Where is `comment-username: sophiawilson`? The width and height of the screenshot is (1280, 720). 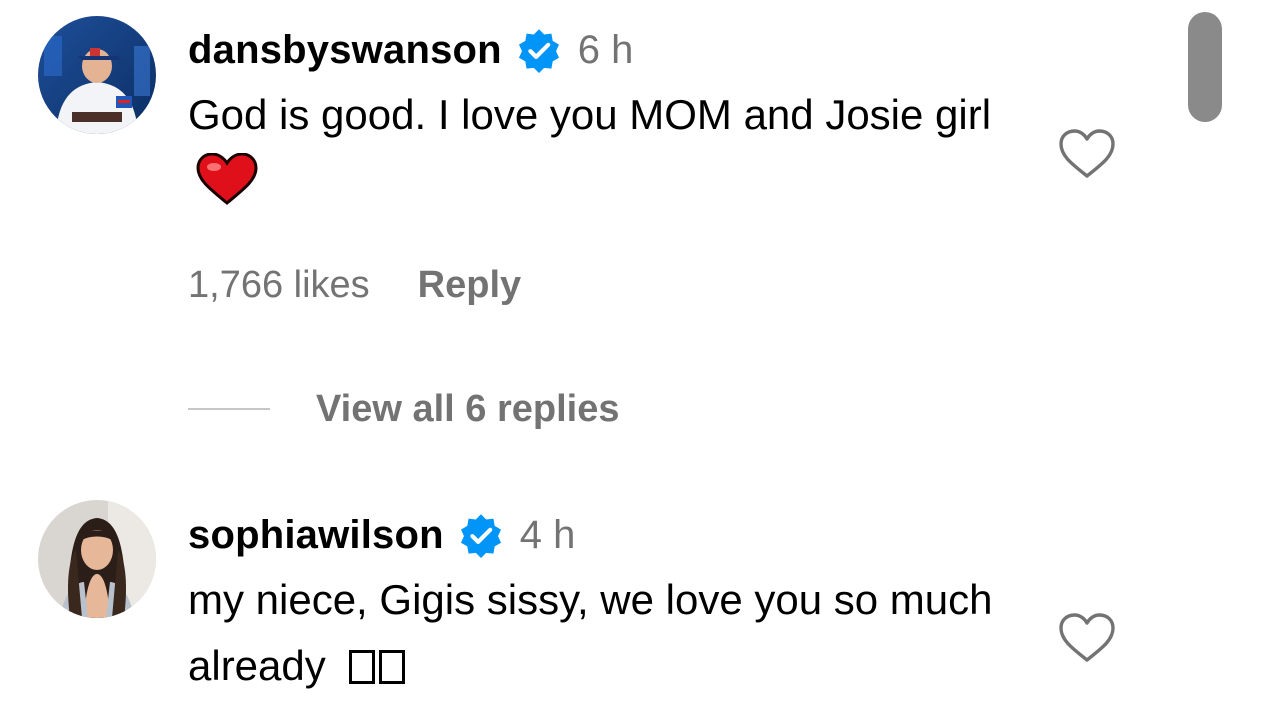 comment-username: sophiawilson is located at coordinates (316, 535).